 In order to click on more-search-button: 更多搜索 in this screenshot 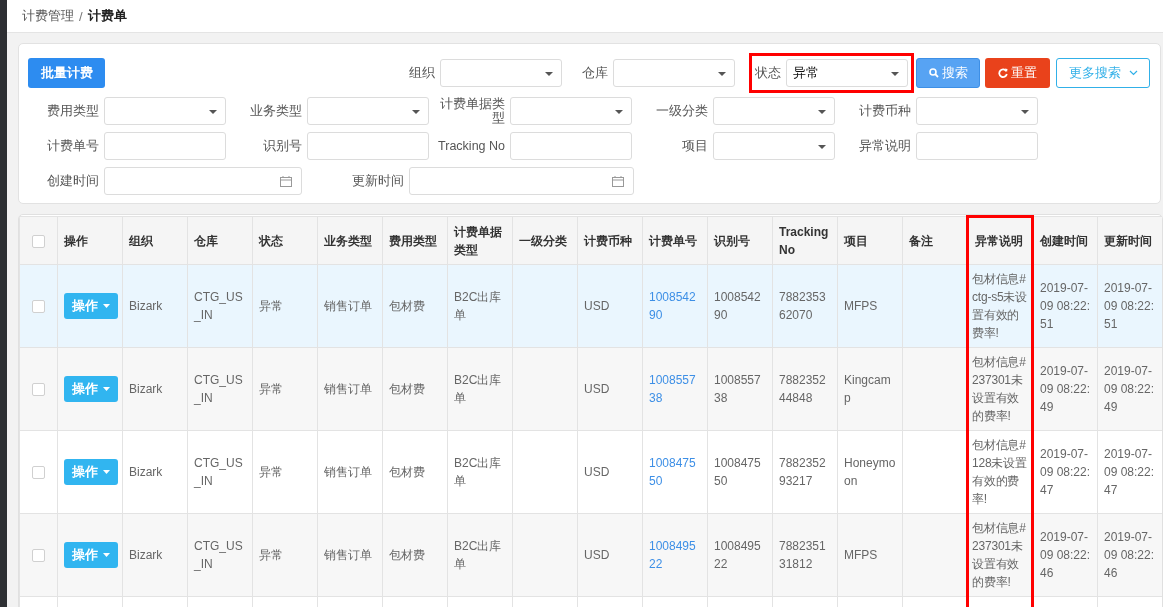, I will do `click(1103, 73)`.